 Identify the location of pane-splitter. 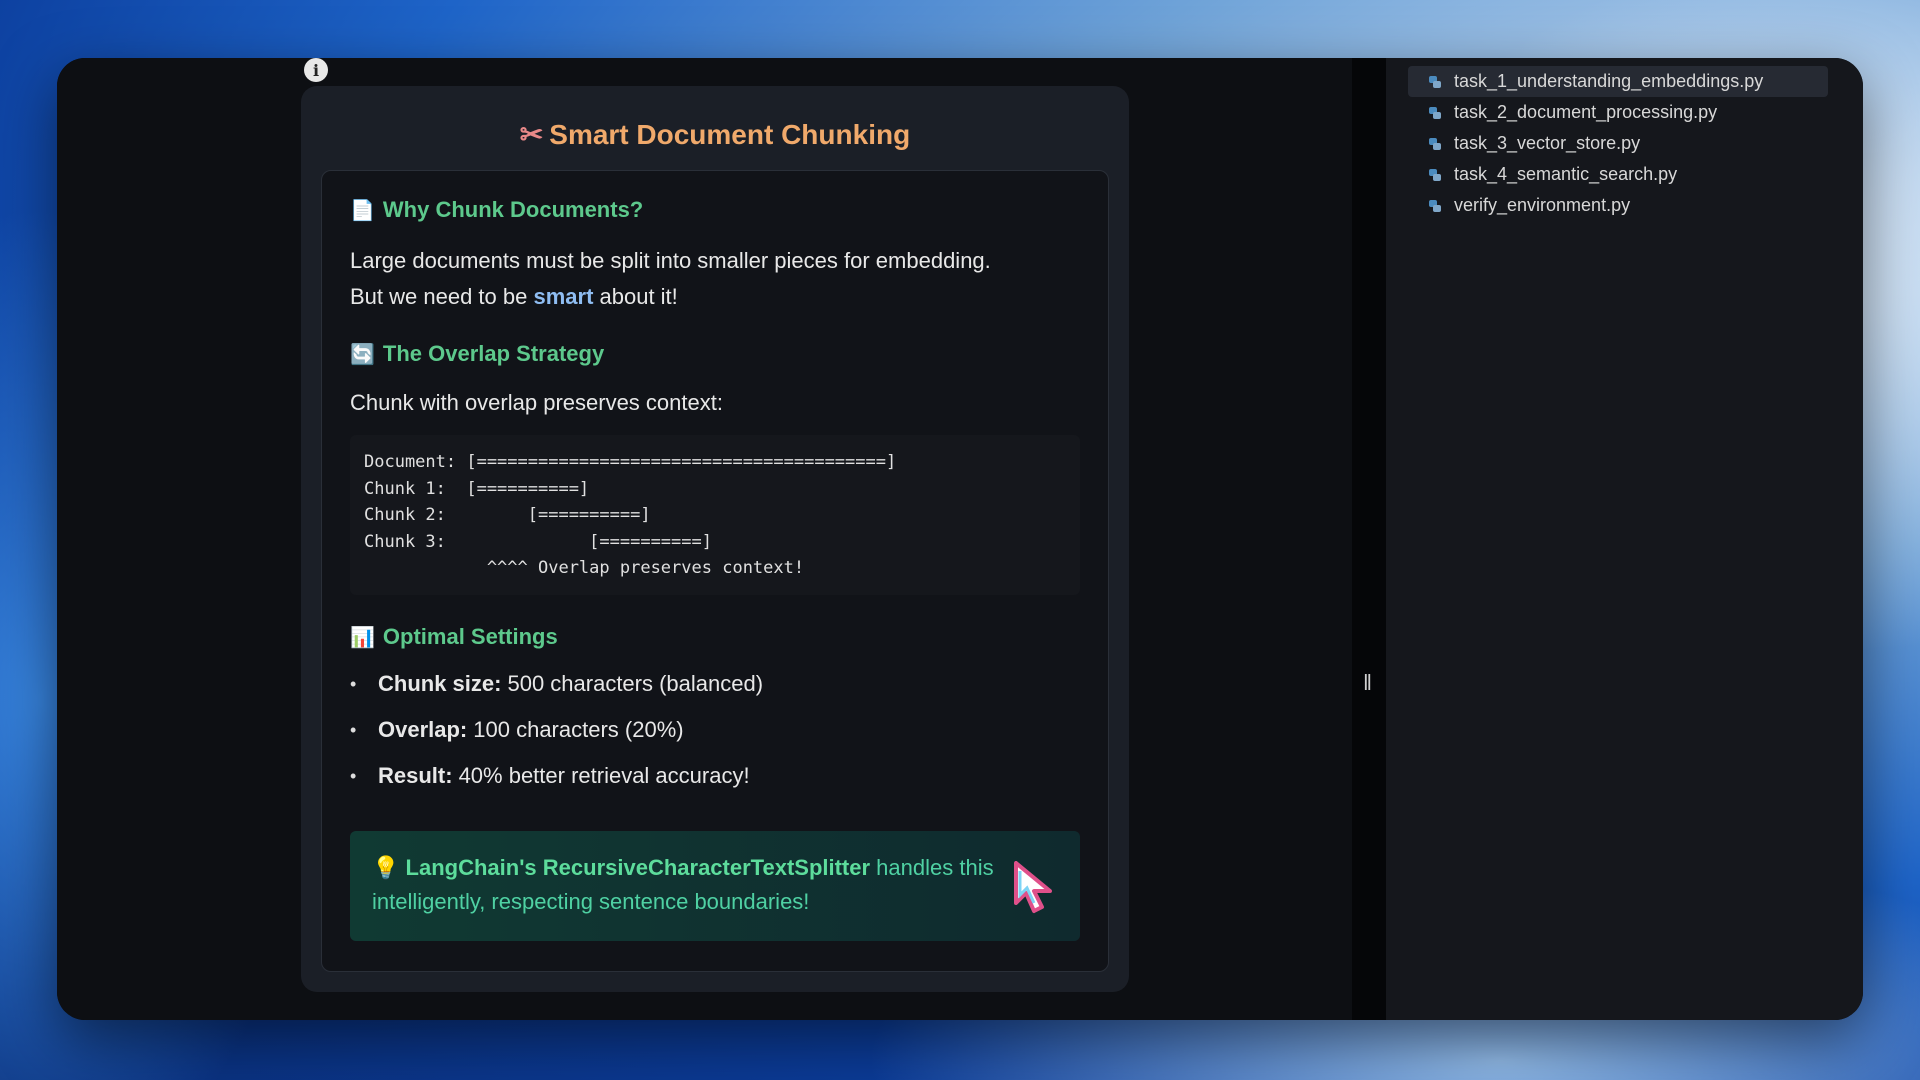
(1369, 539).